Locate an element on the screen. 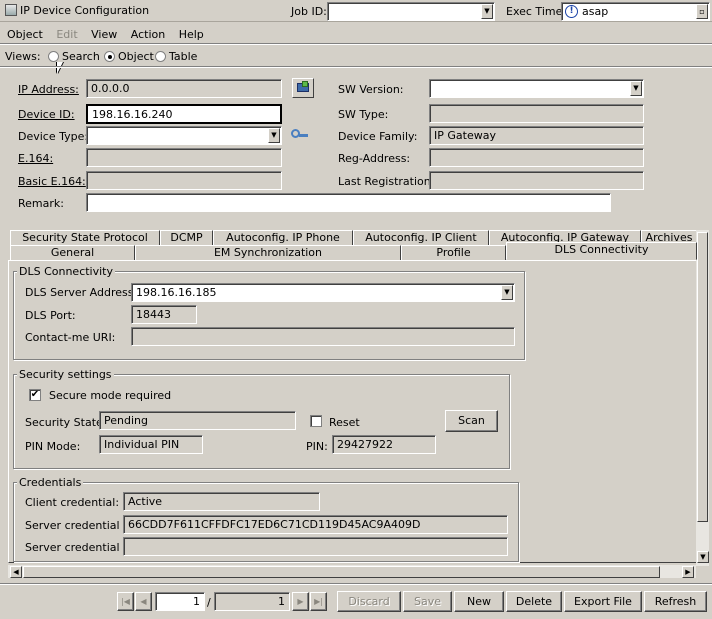  device-type-label: Device Type: is located at coordinates (53, 136).